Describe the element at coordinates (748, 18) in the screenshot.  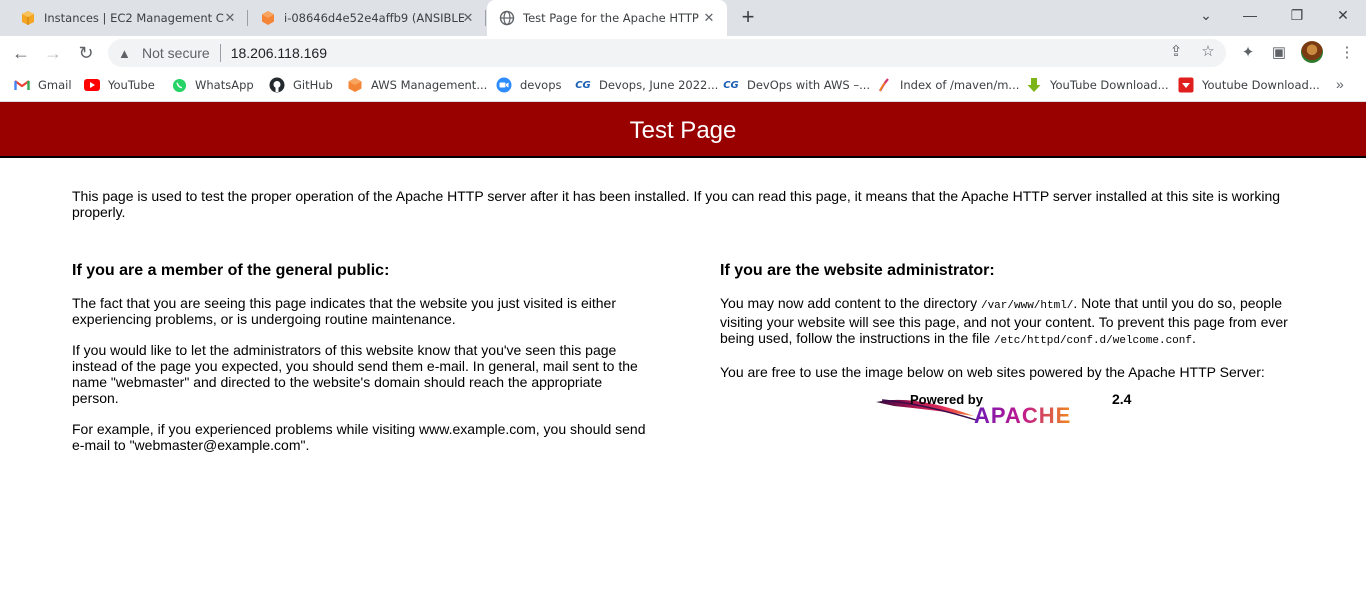
I see `new-tab-plus-icon: +` at that location.